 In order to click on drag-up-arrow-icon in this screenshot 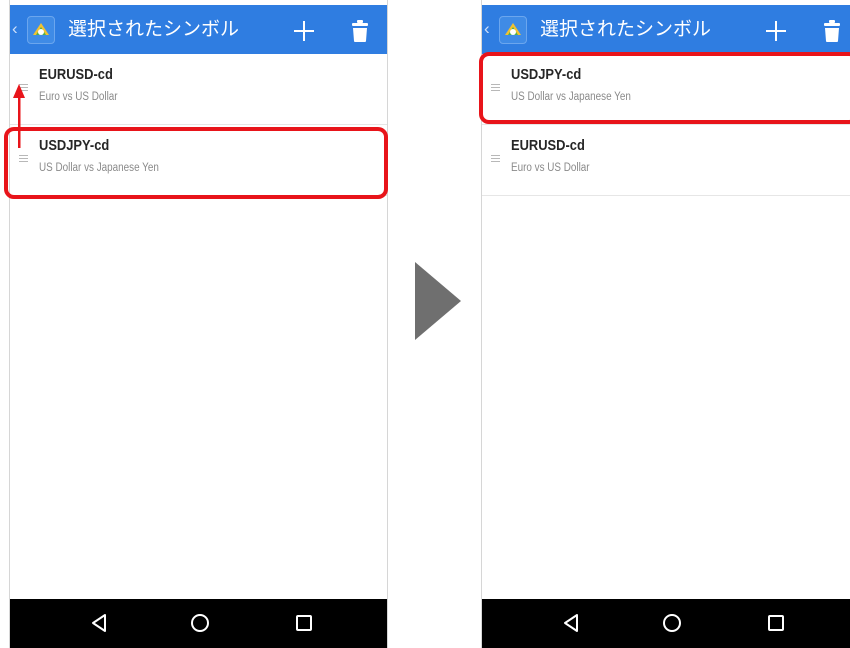, I will do `click(19, 116)`.